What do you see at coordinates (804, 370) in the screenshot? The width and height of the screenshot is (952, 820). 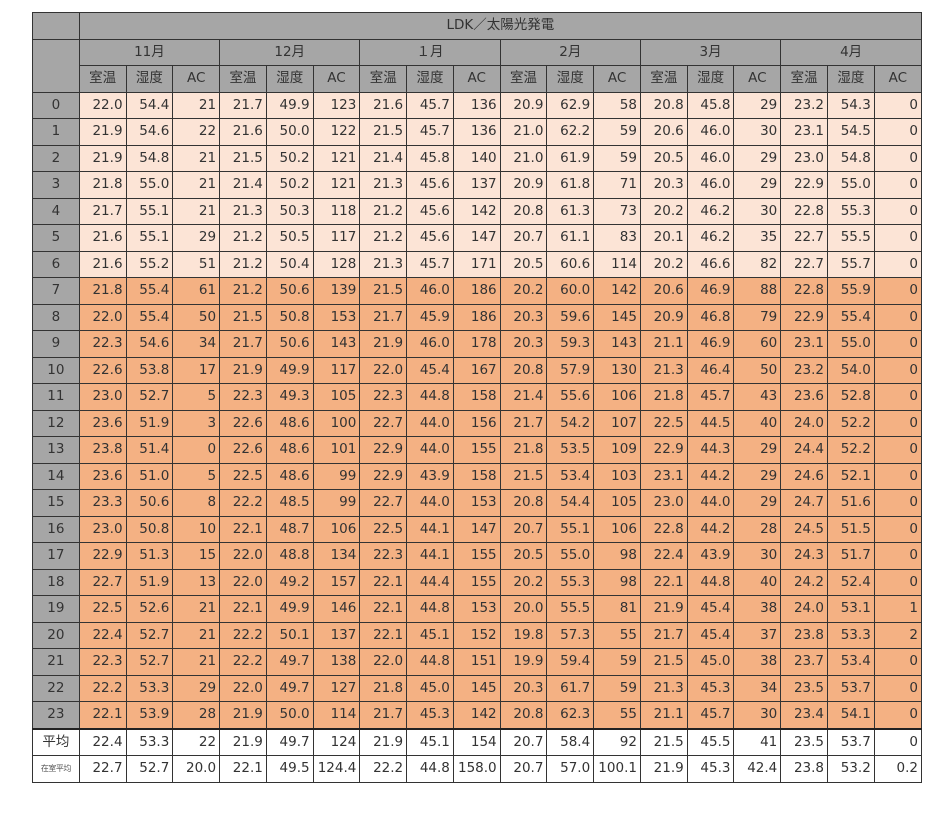 I see `table-cell: 23.2` at bounding box center [804, 370].